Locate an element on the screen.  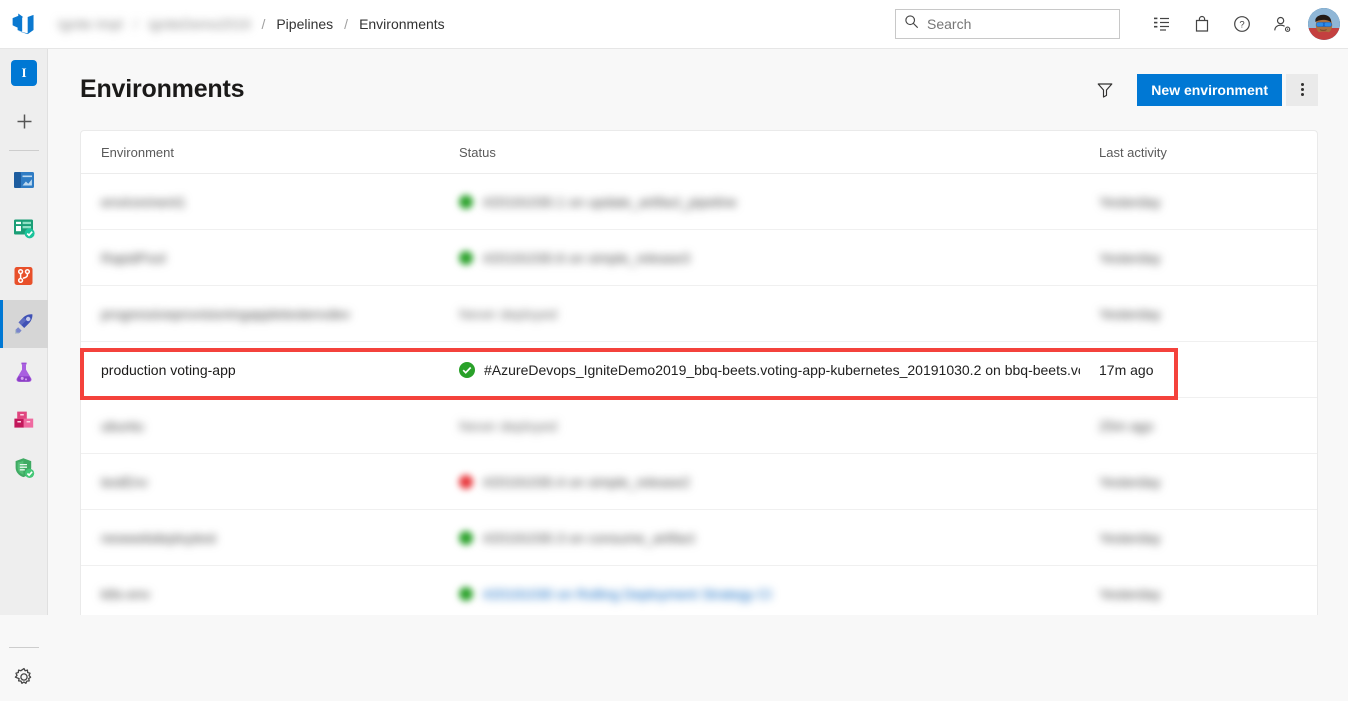
breadcrumb-item-environments: Environments is located at coordinates (402, 24).